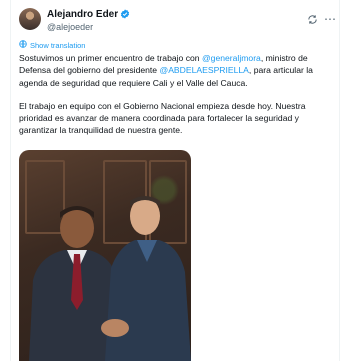  Describe the element at coordinates (82, 14) in the screenshot. I see `author-name: Alejandro Eder` at that location.